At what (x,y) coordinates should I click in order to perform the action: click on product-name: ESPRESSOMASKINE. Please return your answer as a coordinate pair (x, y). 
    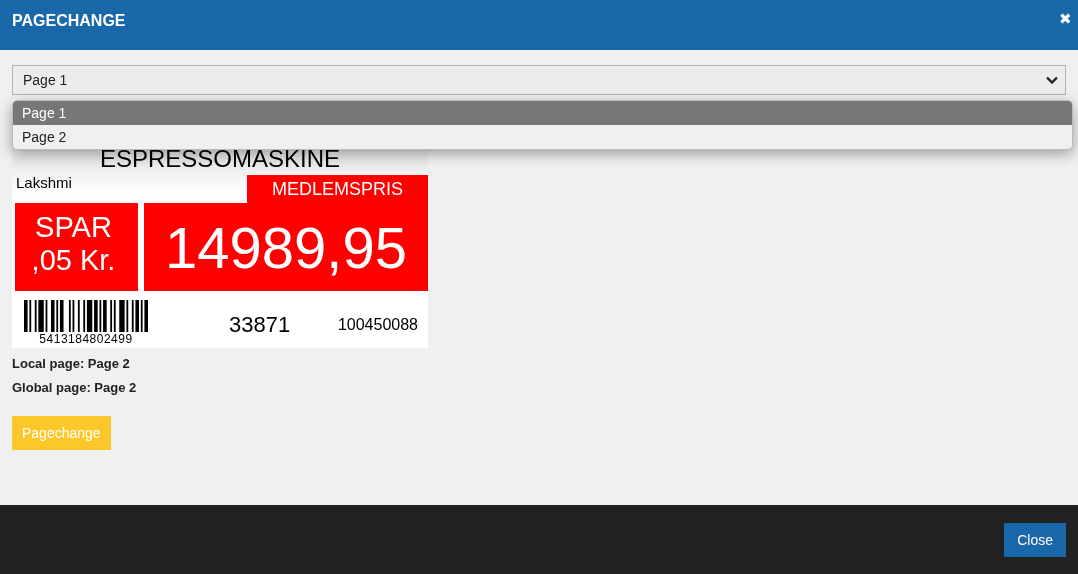
    Looking at the image, I should click on (220, 159).